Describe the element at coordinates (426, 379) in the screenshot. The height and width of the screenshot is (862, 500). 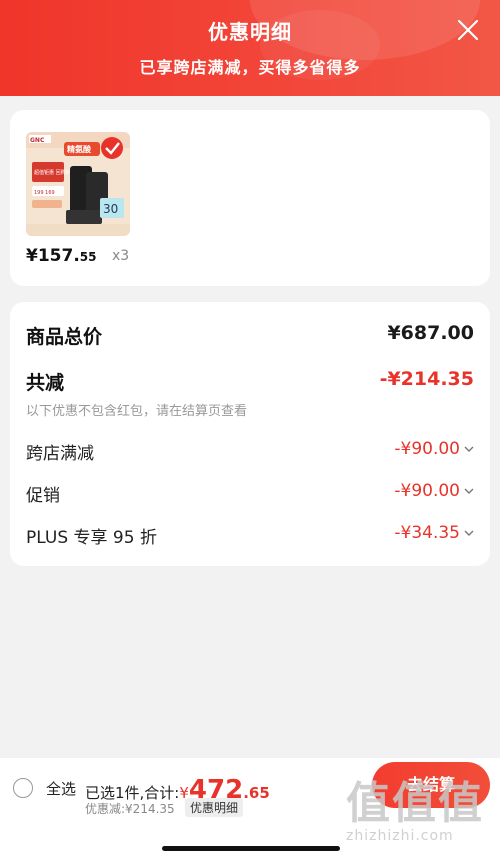
I see `discount-value: -¥214.35` at that location.